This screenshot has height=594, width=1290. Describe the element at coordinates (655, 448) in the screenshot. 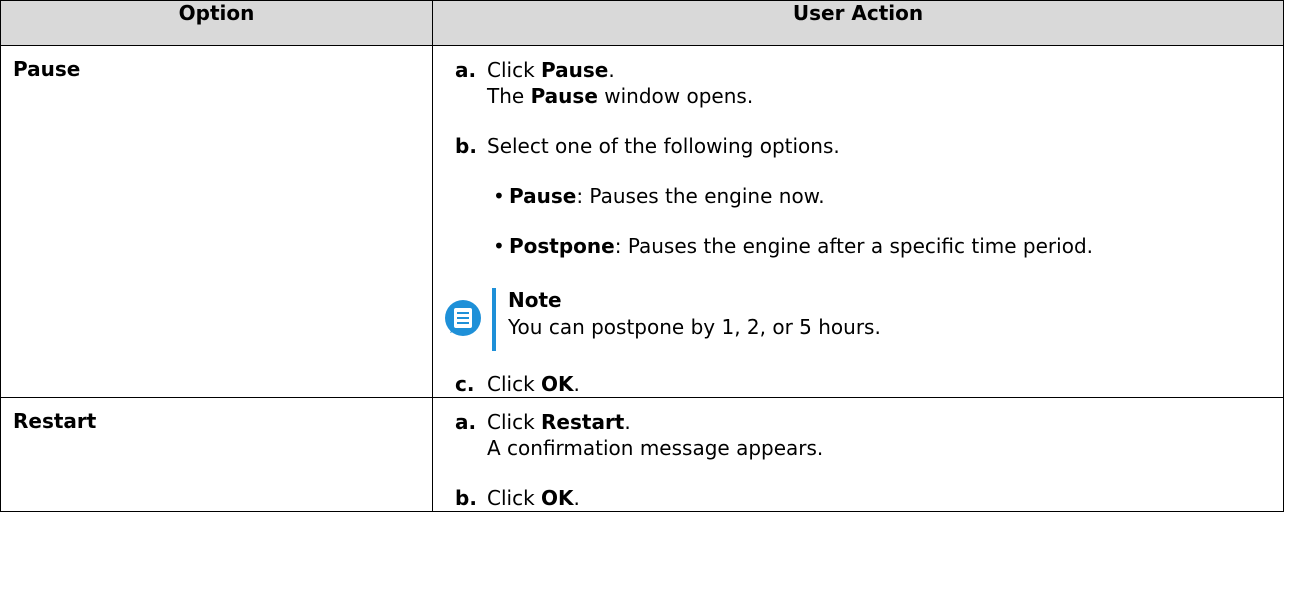

I see `step-result: A confirmation message appears.` at that location.